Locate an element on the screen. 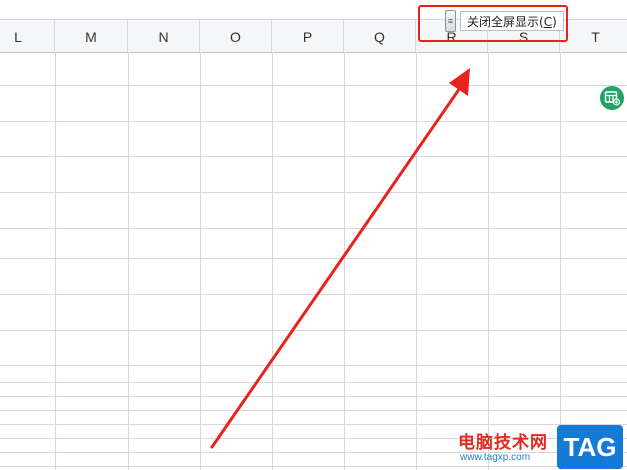 This screenshot has width=627, height=470. site-watermark: 电脑技术网 www.tagxp.com TAG is located at coordinates (541, 447).